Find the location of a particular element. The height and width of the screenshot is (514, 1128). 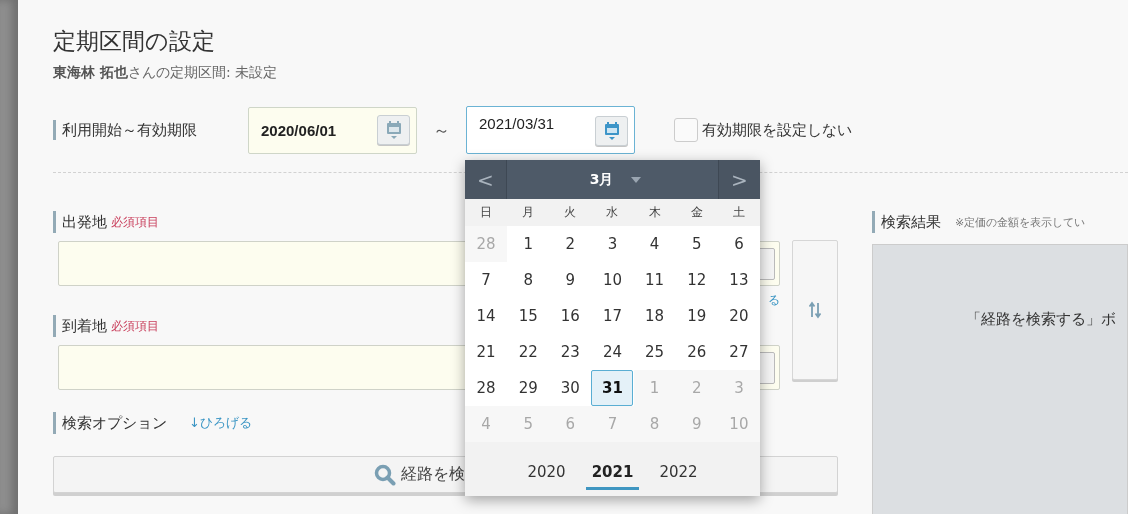

calendar-day: 30 is located at coordinates (570, 388).